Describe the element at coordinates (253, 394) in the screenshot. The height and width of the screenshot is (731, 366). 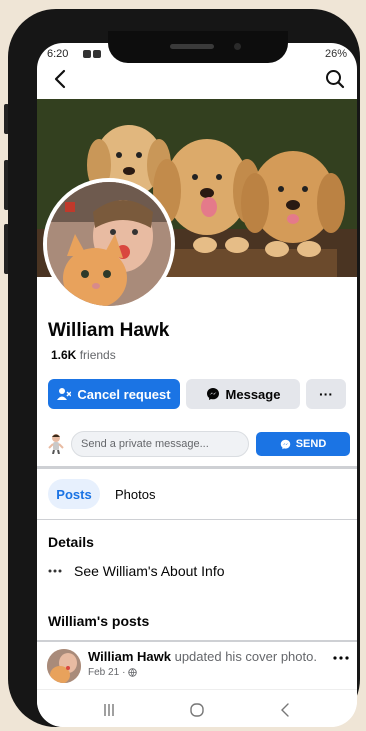
I see `message-label: Message` at that location.